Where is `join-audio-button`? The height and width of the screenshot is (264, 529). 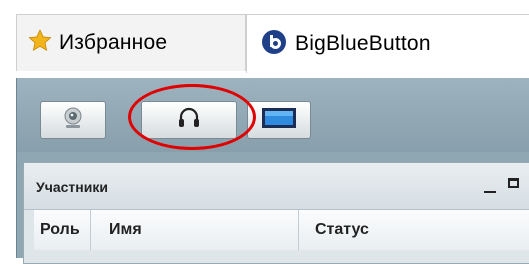
join-audio-button is located at coordinates (189, 120).